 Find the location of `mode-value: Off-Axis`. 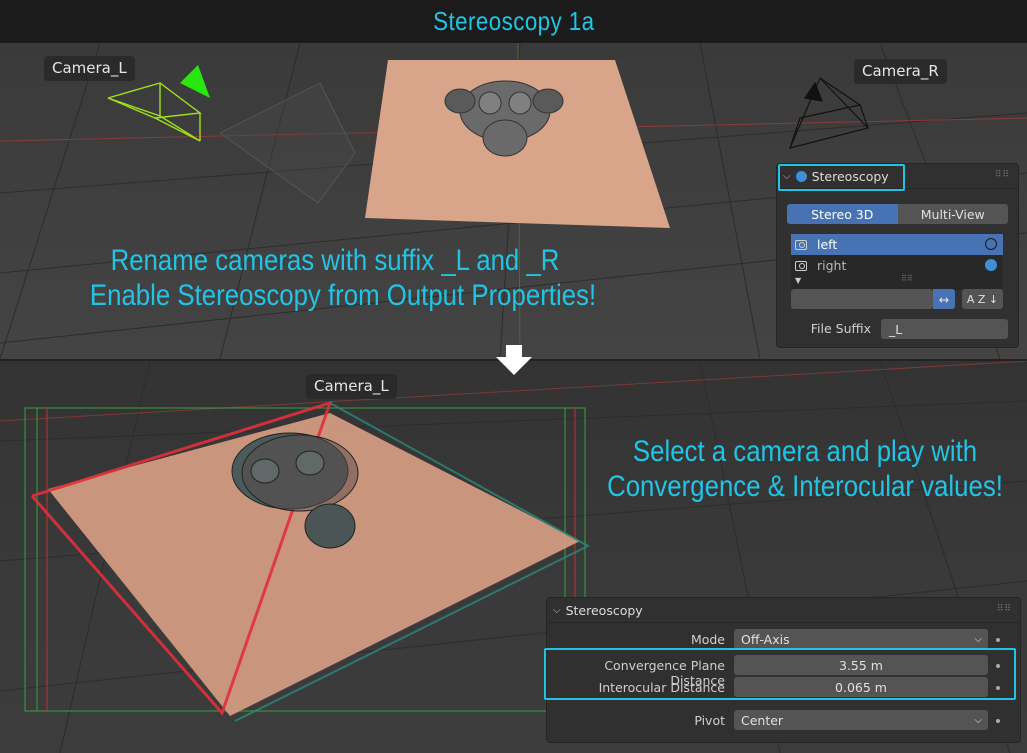

mode-value: Off-Axis is located at coordinates (765, 639).